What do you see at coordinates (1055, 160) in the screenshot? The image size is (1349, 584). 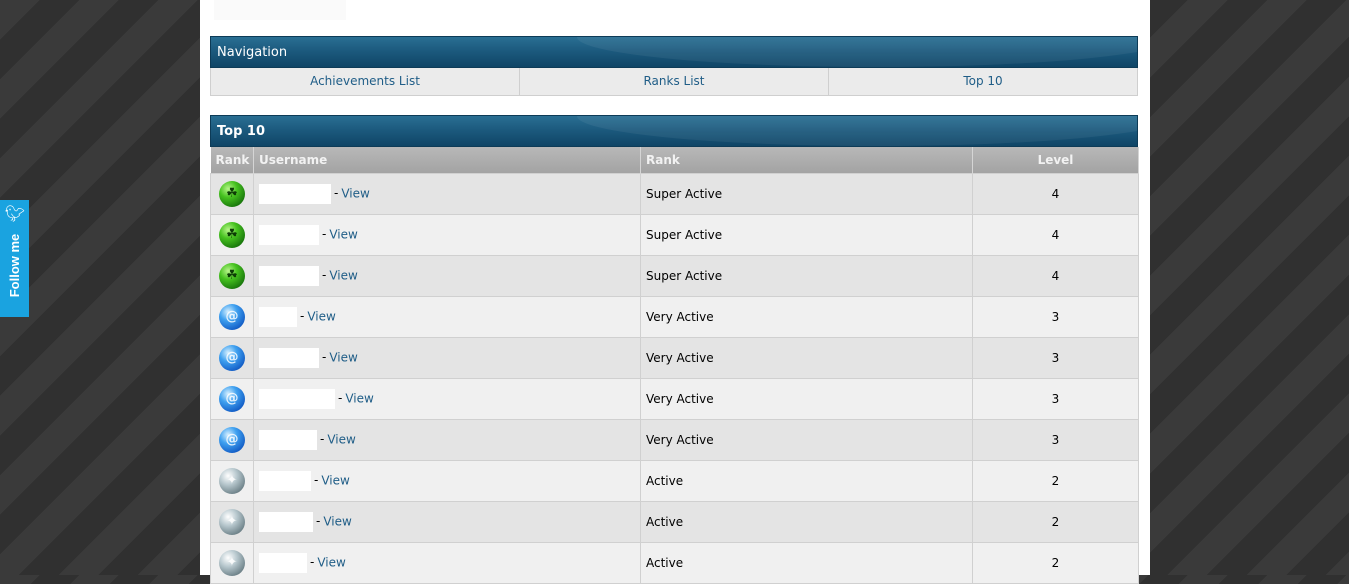 I see `col-header-level: Level` at bounding box center [1055, 160].